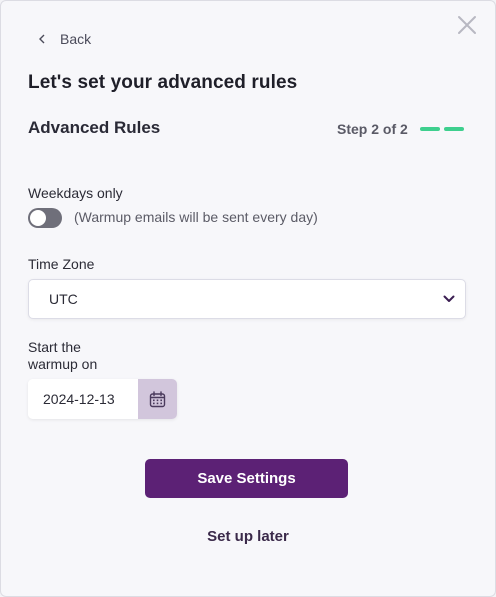  What do you see at coordinates (63, 364) in the screenshot?
I see `start-date-label-line-2: warmup on` at bounding box center [63, 364].